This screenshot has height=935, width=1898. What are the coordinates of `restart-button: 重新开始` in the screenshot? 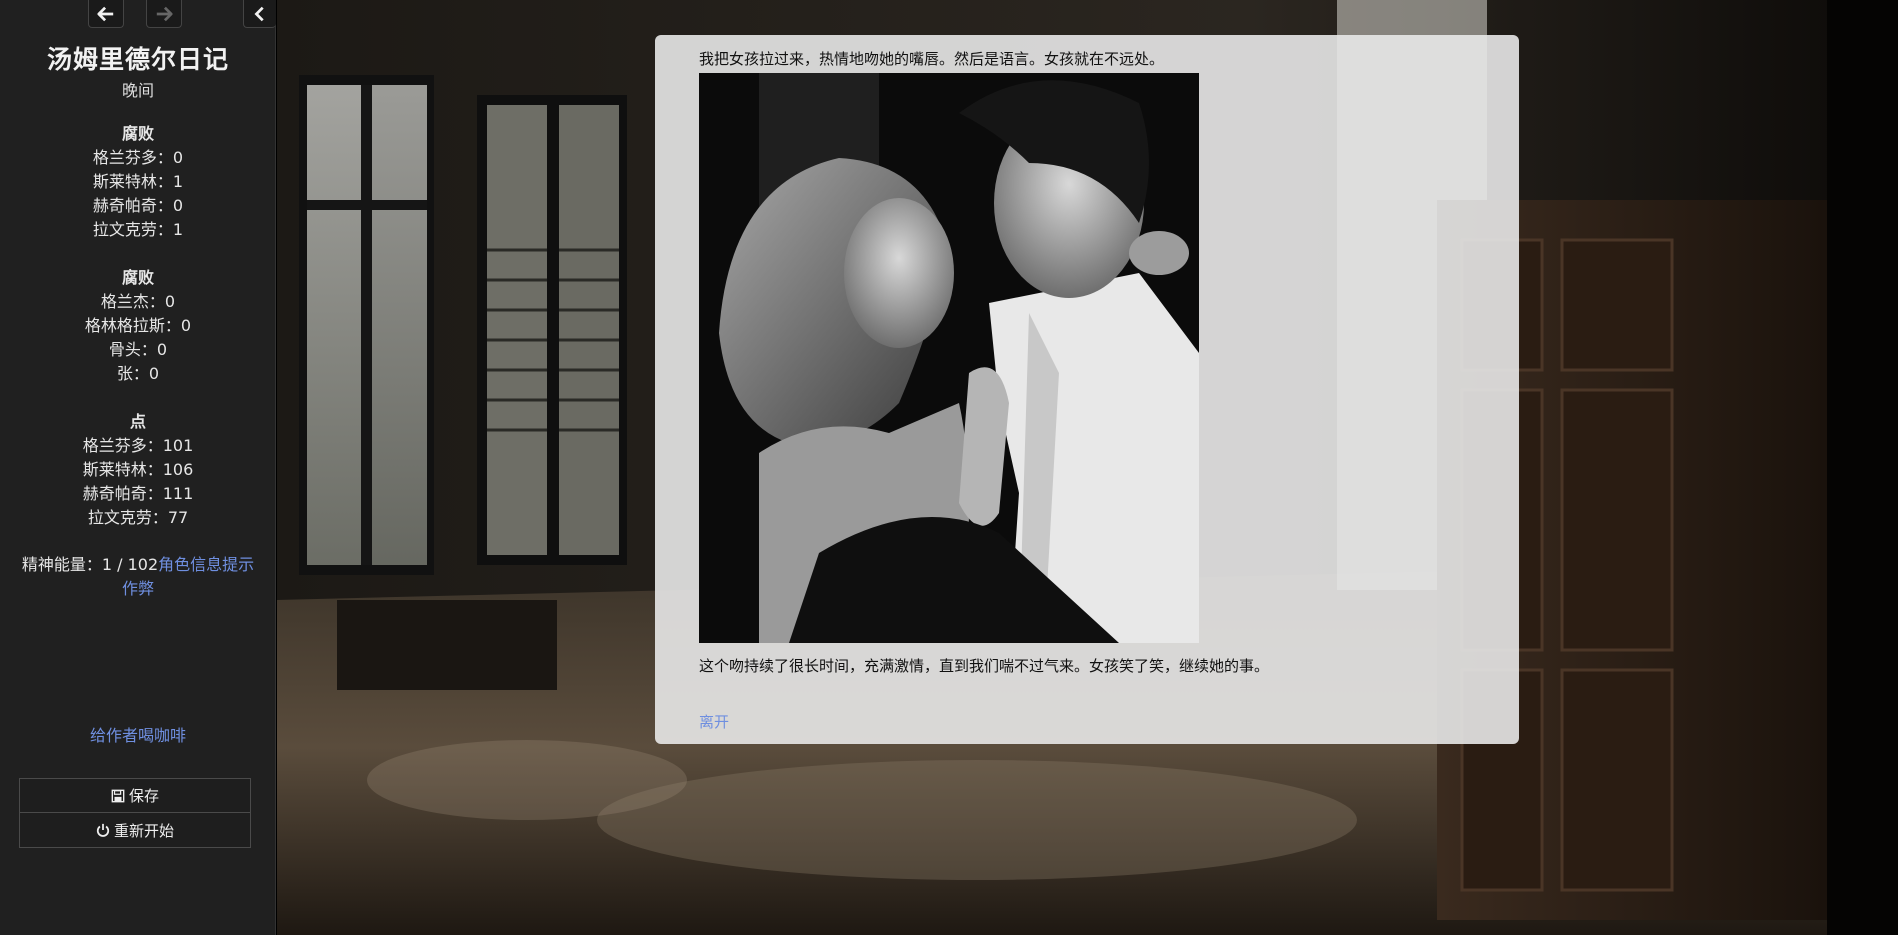 It's located at (135, 830).